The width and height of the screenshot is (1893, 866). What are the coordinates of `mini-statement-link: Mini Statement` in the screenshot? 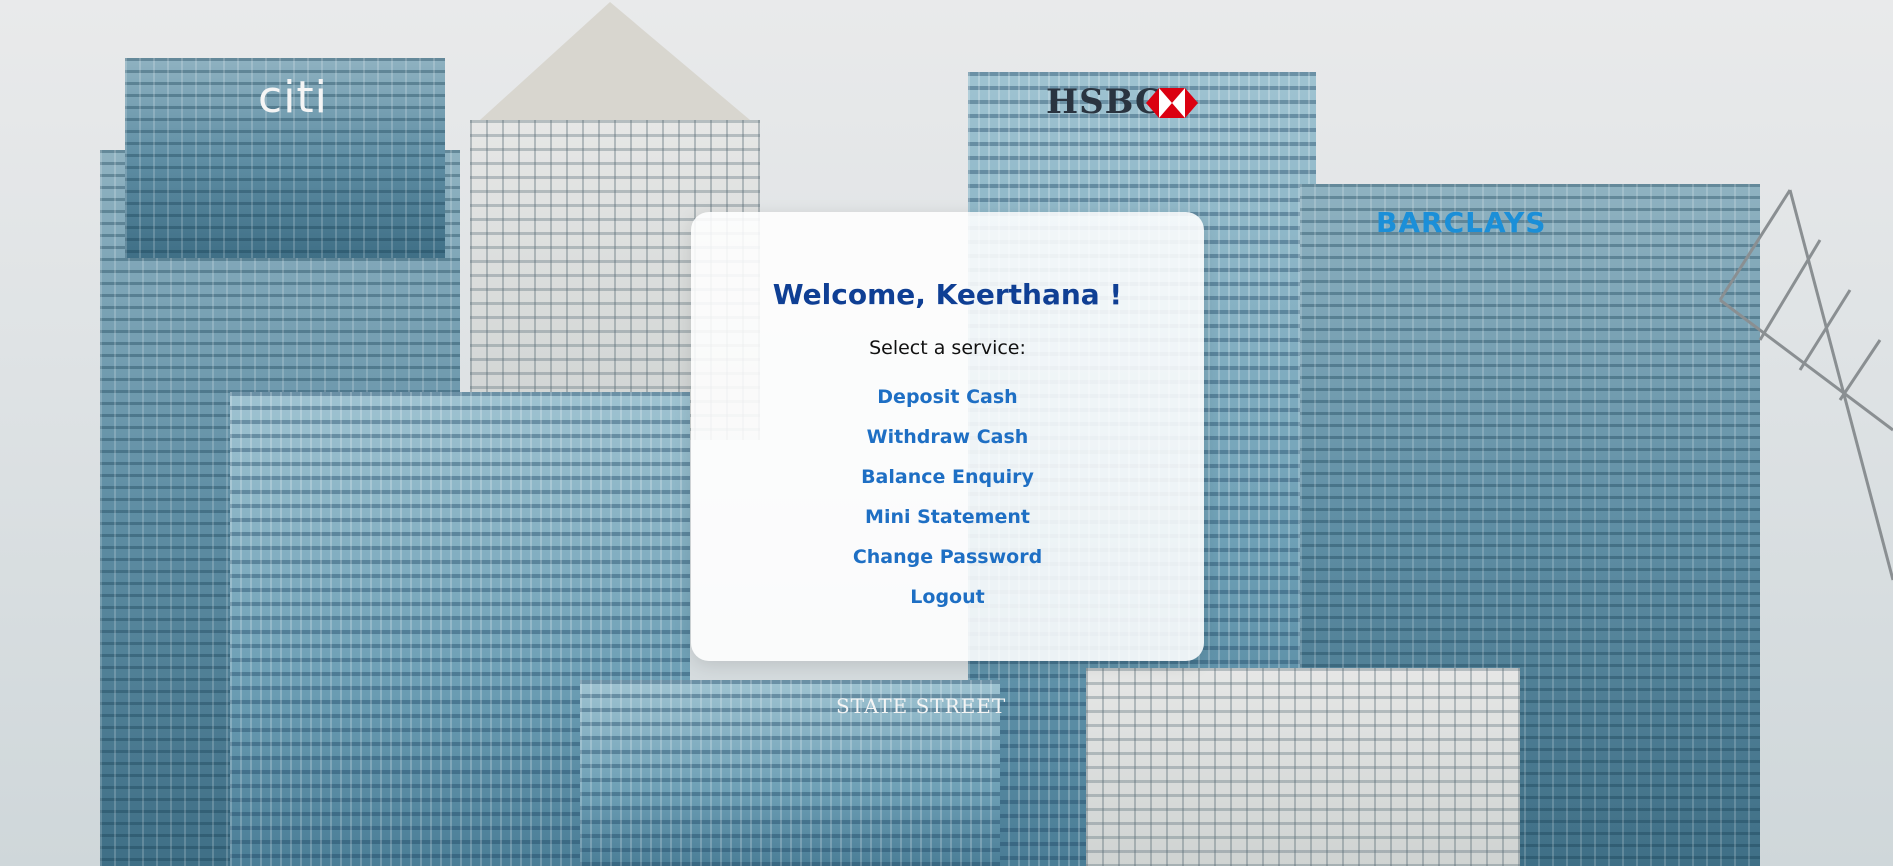 It's located at (947, 517).